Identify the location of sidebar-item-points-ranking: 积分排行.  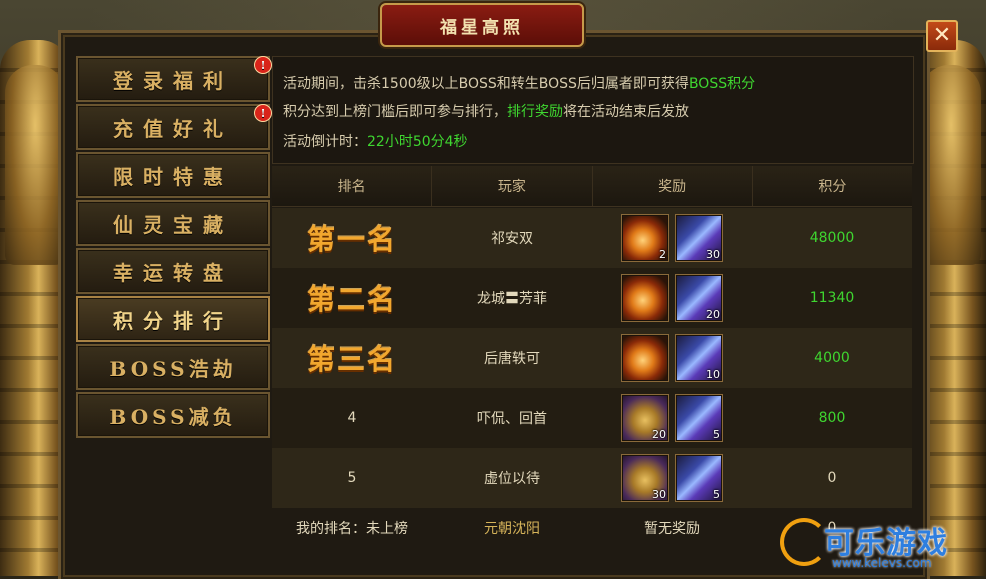
(173, 319).